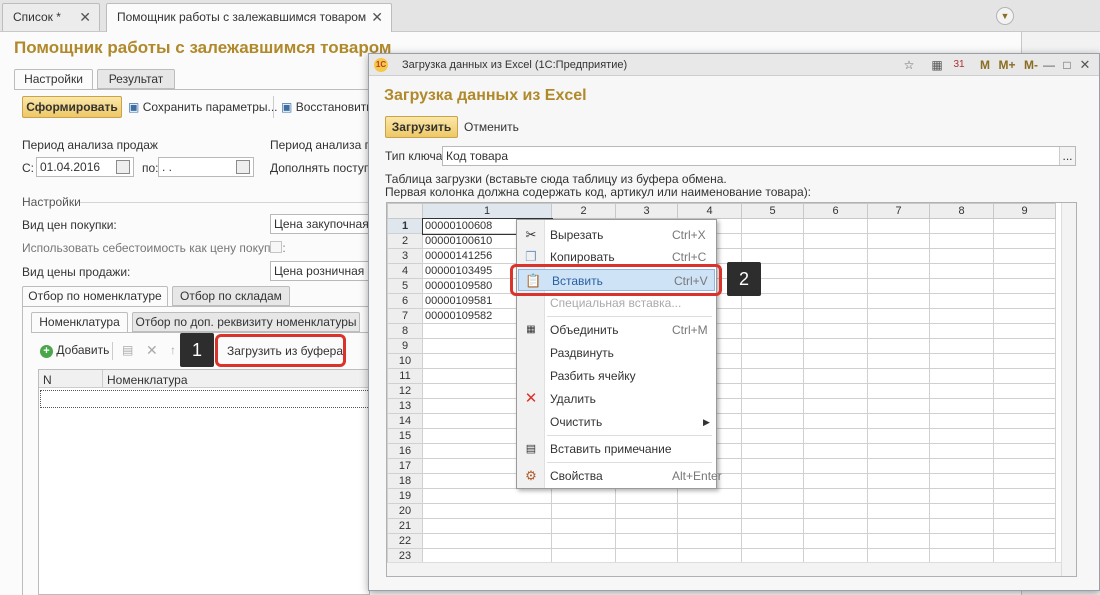 The width and height of the screenshot is (1100, 595). What do you see at coordinates (405, 301) in the screenshot?
I see `row-header: 6` at bounding box center [405, 301].